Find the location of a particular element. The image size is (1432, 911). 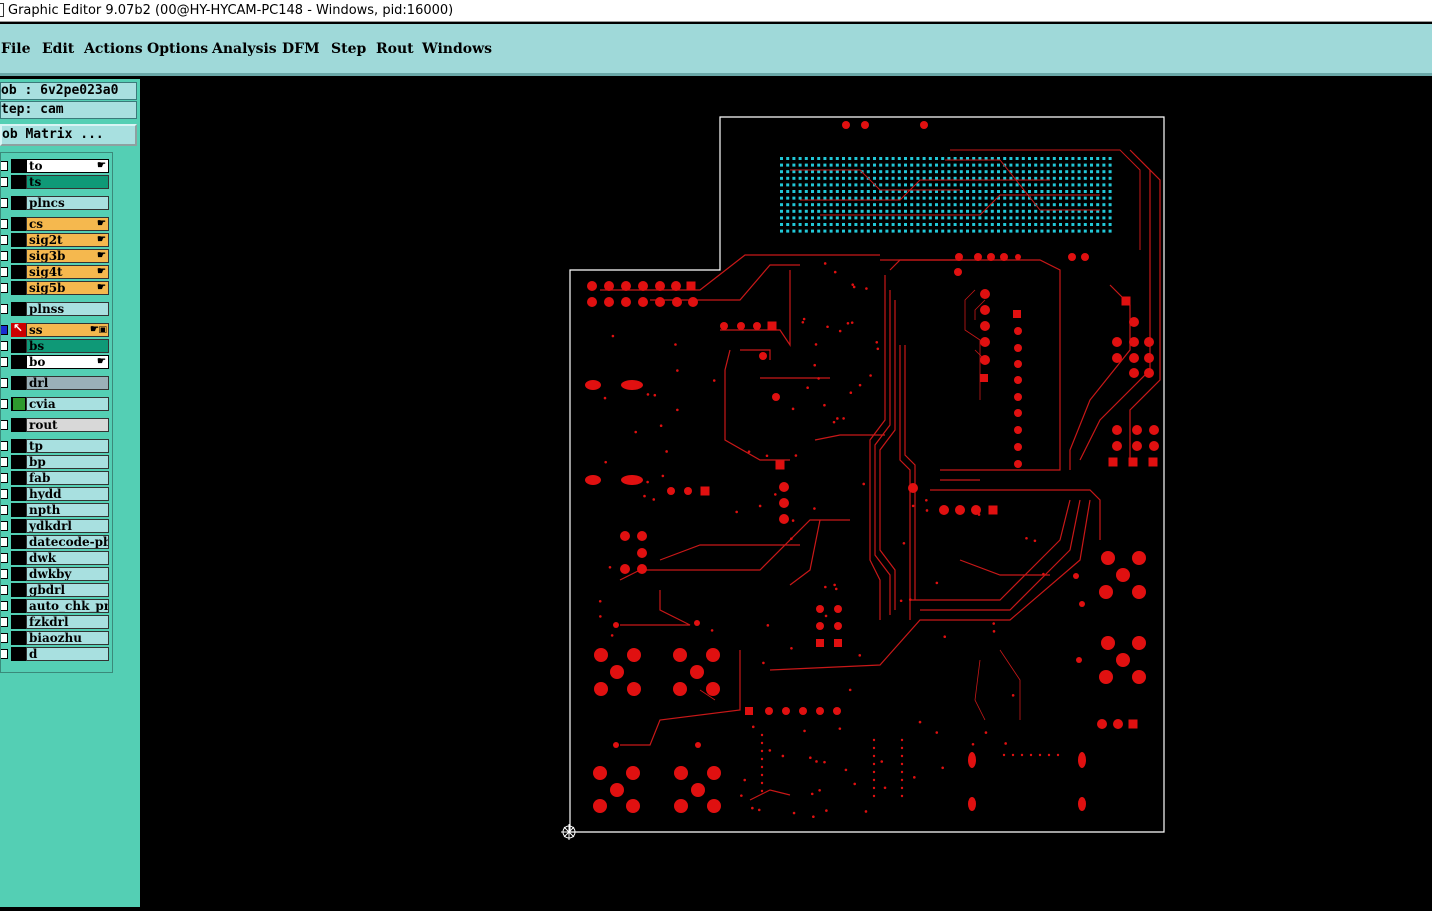

layer-row-gbdrl: gbdrl is located at coordinates (57, 590).